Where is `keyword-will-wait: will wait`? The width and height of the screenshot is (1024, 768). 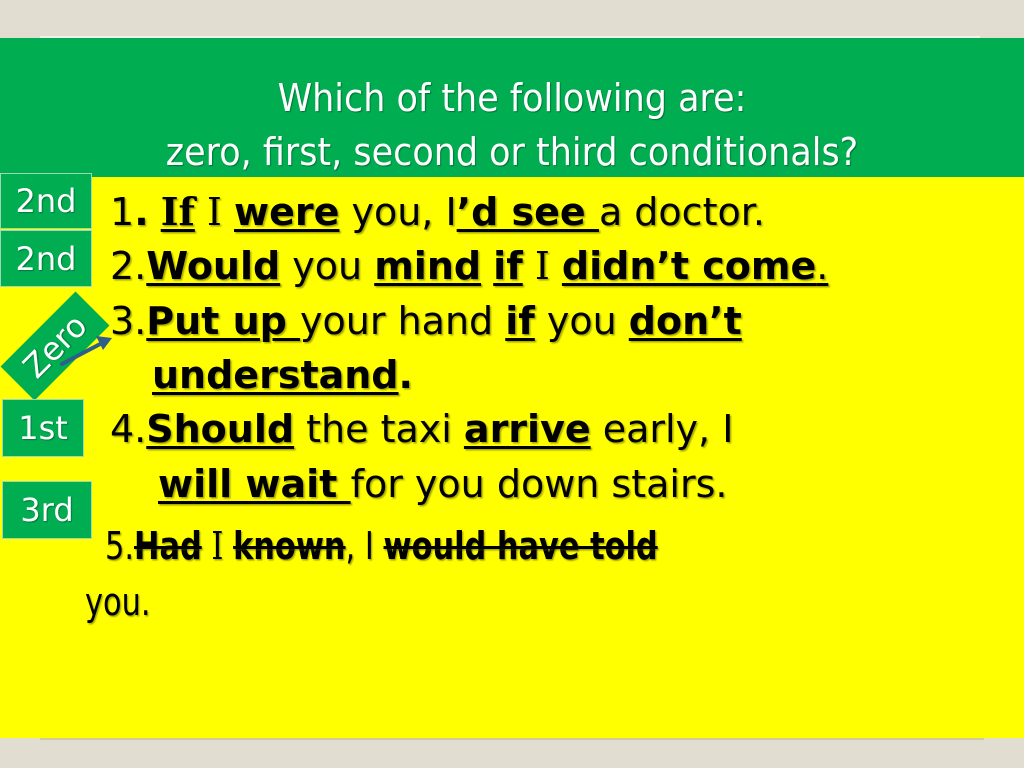 keyword-will-wait: will wait is located at coordinates (254, 484).